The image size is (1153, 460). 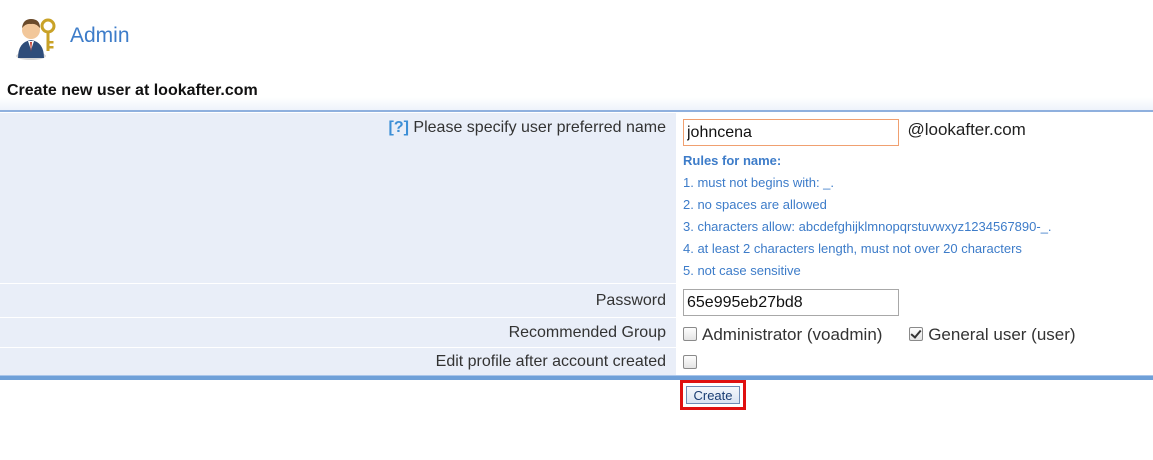 What do you see at coordinates (791, 132) in the screenshot?
I see `username-input` at bounding box center [791, 132].